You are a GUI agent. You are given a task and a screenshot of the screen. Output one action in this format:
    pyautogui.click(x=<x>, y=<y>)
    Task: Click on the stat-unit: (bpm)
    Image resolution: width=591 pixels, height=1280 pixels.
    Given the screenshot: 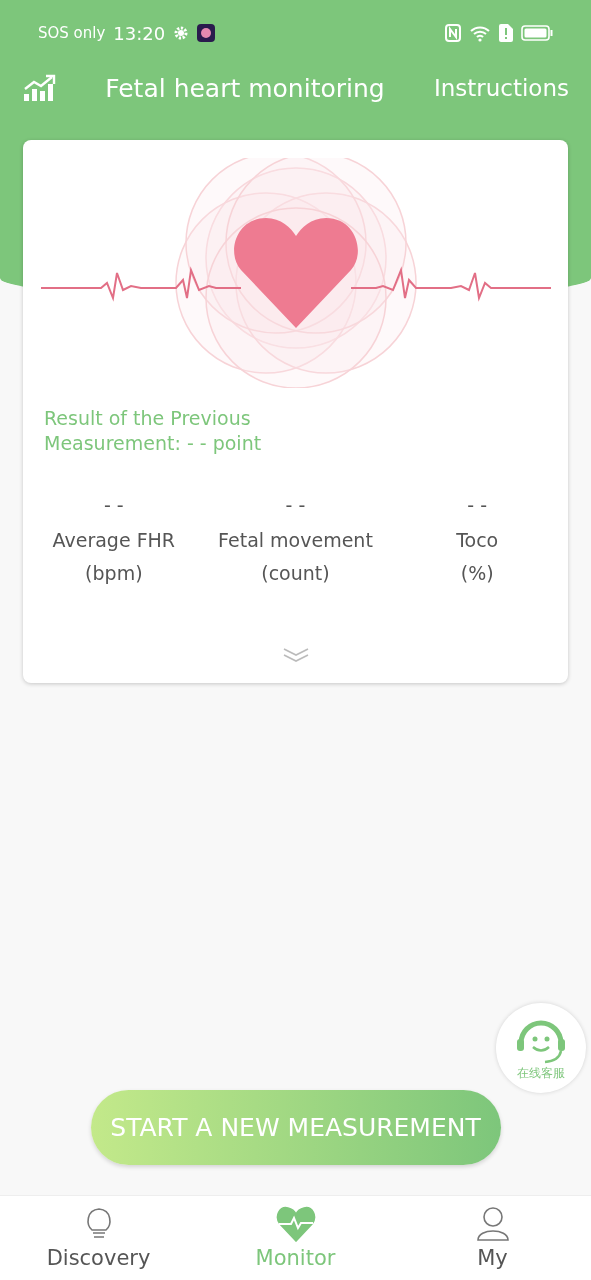 What is the action you would take?
    pyautogui.click(x=114, y=573)
    